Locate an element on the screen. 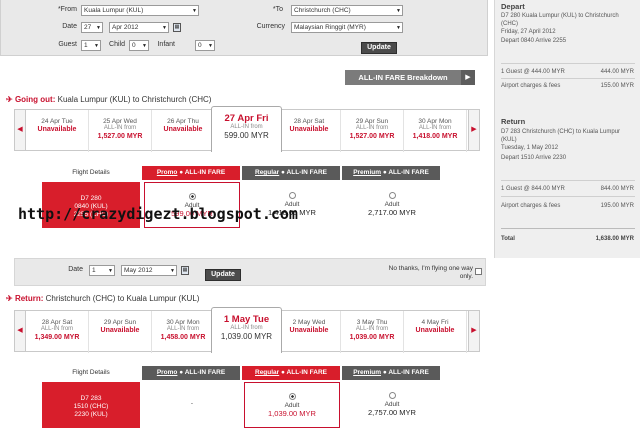  outbound-next-arrow-icon: ▶ is located at coordinates (474, 130).